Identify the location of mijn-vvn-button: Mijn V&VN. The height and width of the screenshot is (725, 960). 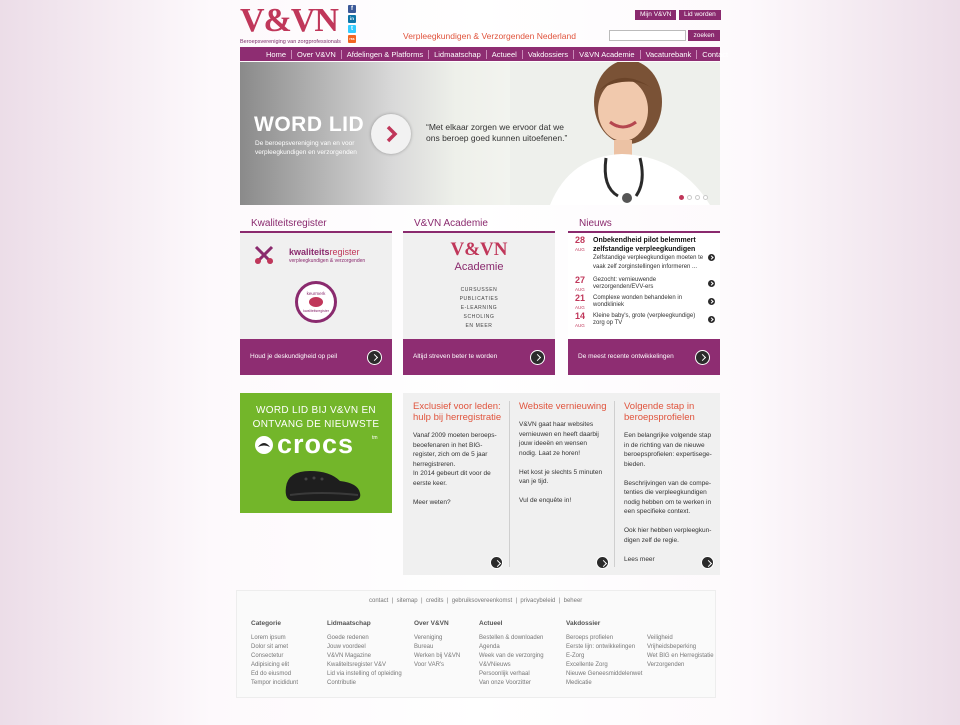
(656, 15).